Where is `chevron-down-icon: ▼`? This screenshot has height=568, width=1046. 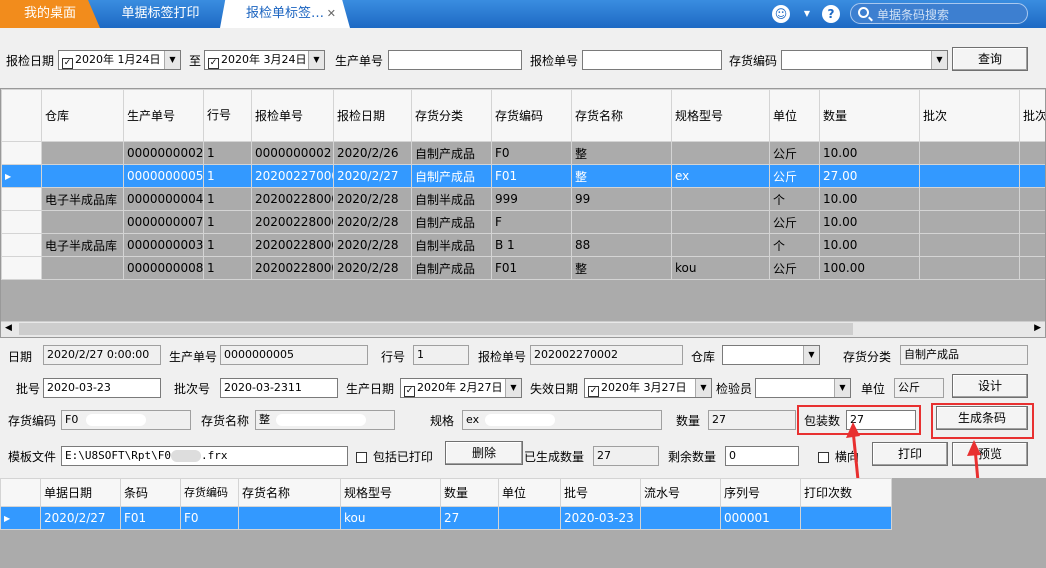
chevron-down-icon: ▼ is located at coordinates (807, 14).